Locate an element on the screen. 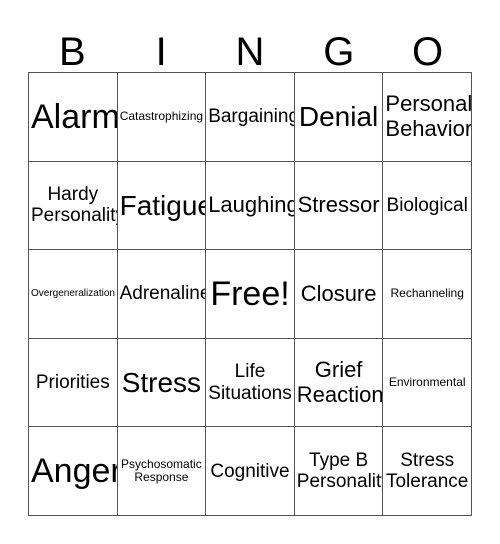  bingo-cell-label: Biological is located at coordinates (427, 205).